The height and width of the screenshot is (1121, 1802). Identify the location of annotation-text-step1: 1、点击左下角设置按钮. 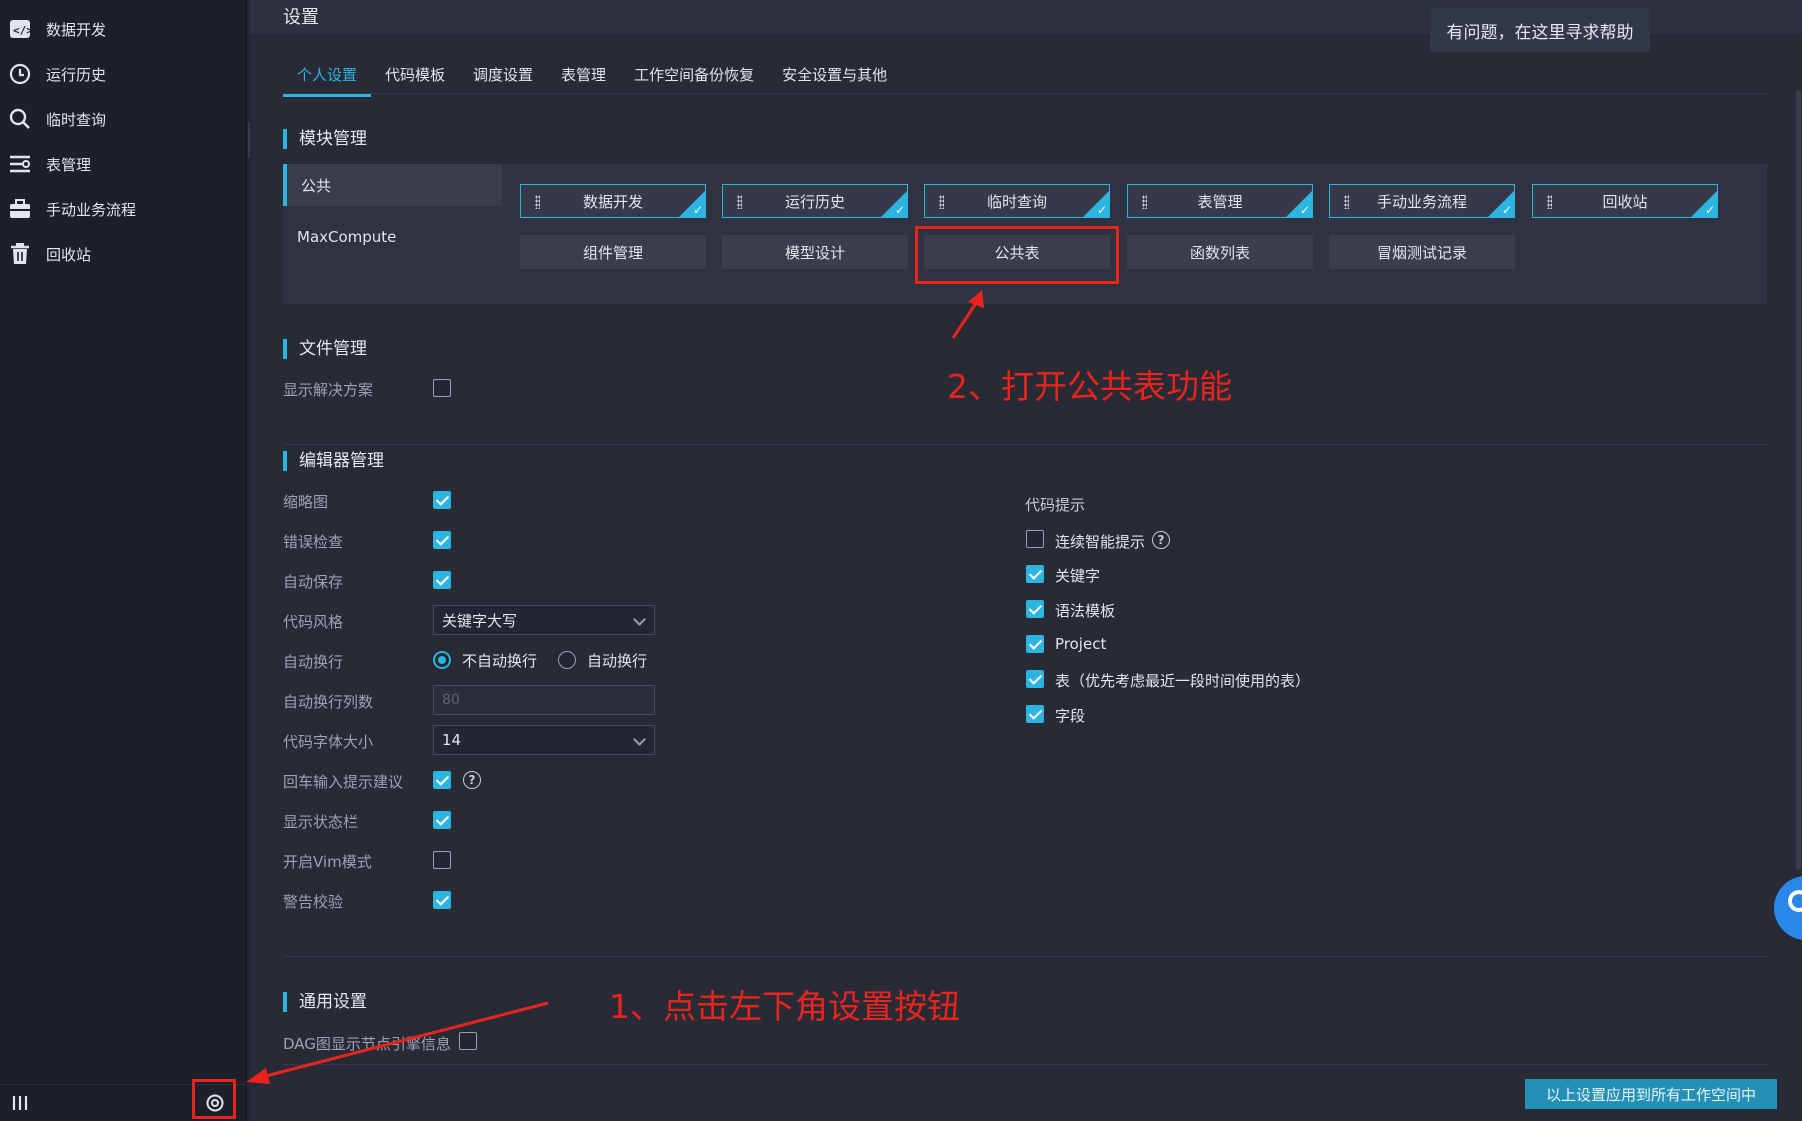
(784, 1006).